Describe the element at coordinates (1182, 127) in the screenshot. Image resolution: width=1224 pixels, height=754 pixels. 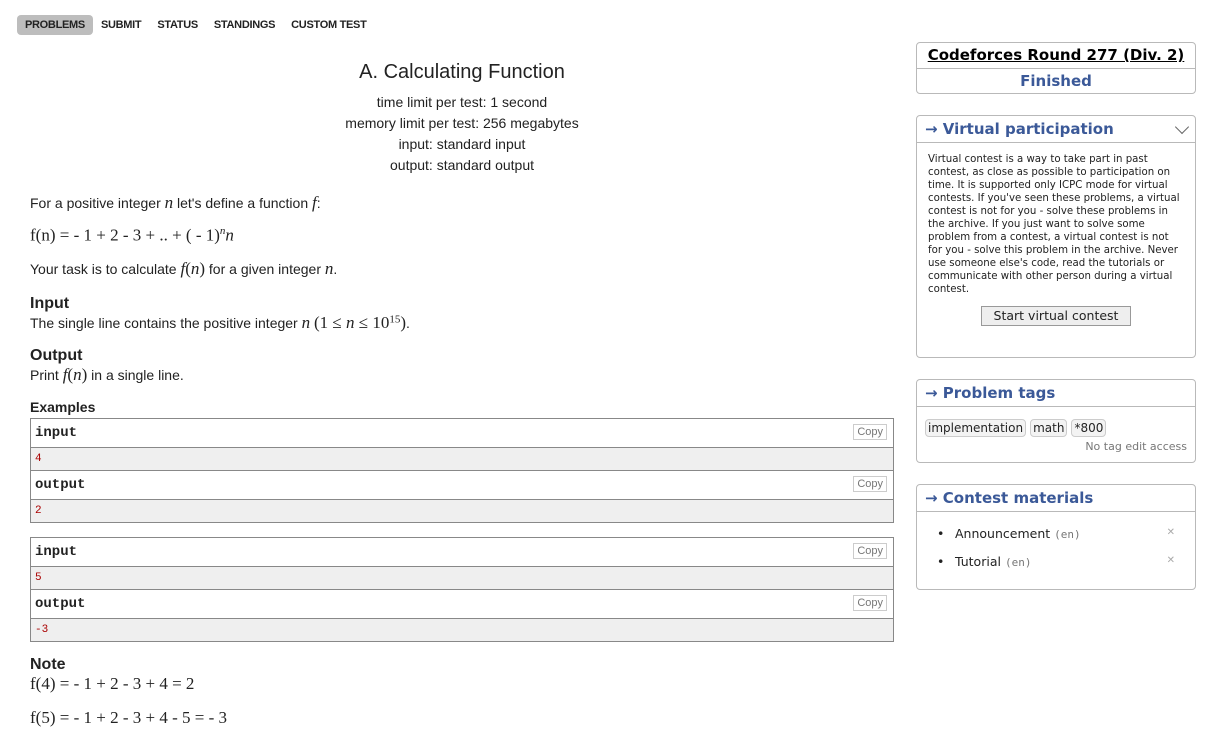
I see `chevron-down-icon` at that location.